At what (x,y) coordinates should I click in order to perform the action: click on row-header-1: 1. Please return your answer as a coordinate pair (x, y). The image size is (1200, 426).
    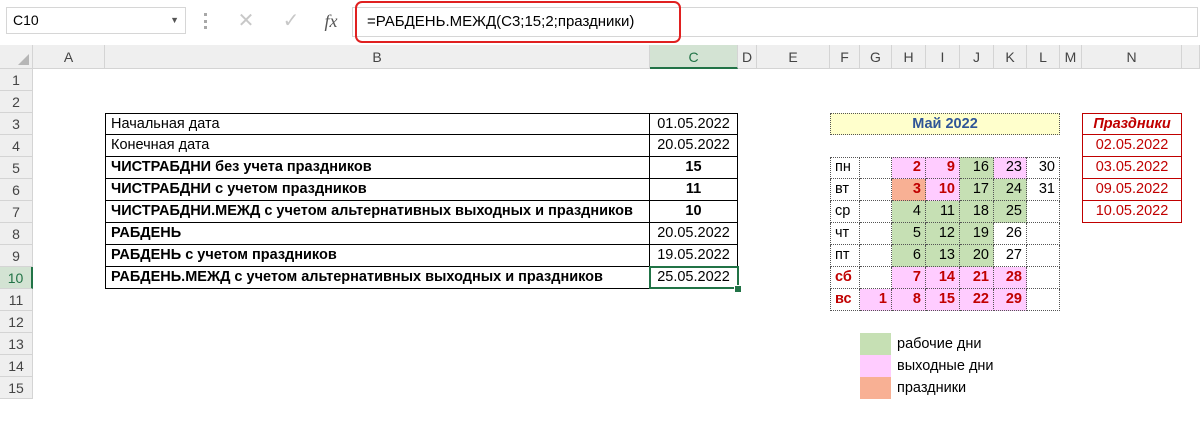
    Looking at the image, I should click on (16, 80).